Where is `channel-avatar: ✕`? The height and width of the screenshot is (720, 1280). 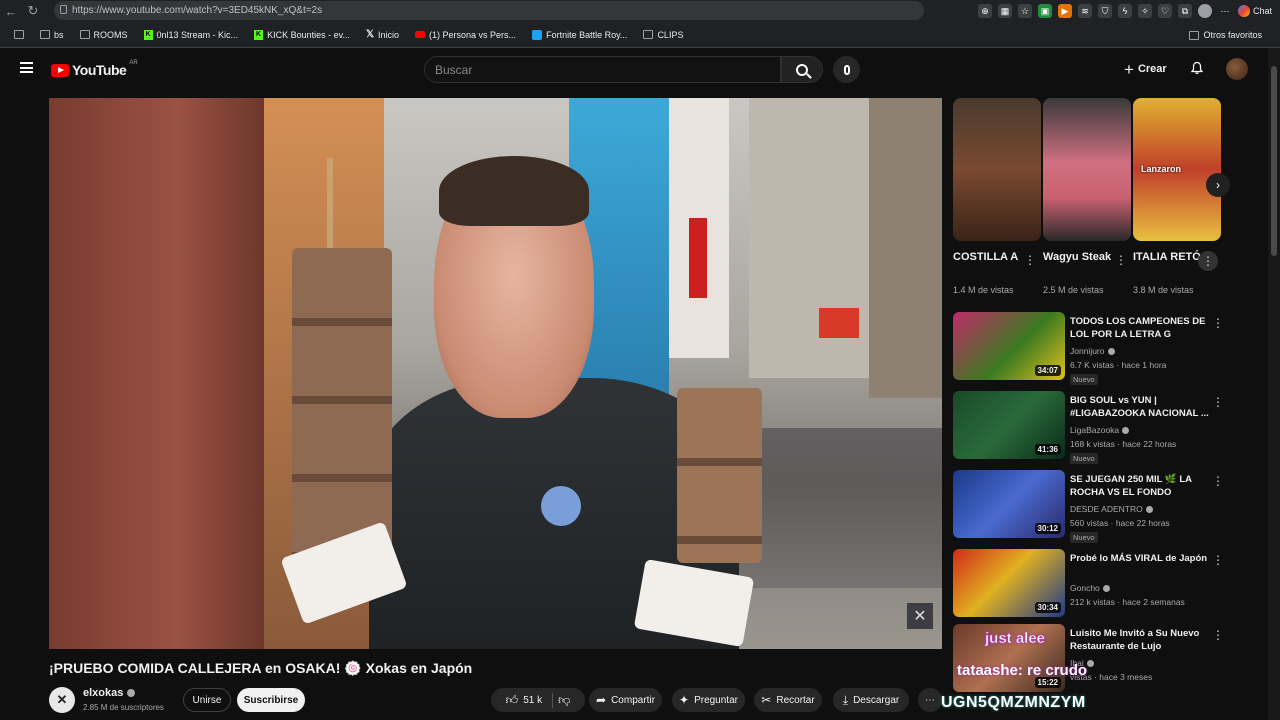
channel-avatar: ✕ is located at coordinates (62, 700).